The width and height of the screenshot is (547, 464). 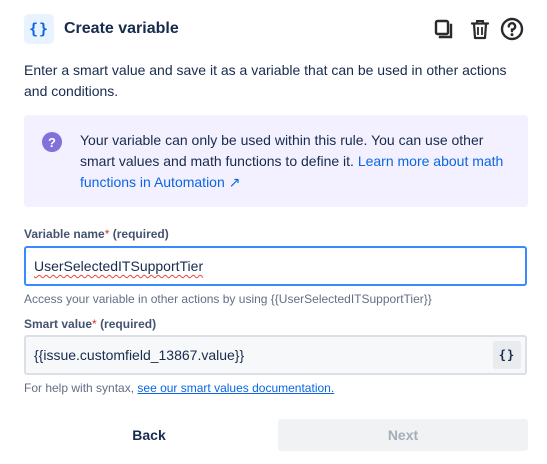 What do you see at coordinates (58, 324) in the screenshot?
I see `smart-value-label-text: Smart value` at bounding box center [58, 324].